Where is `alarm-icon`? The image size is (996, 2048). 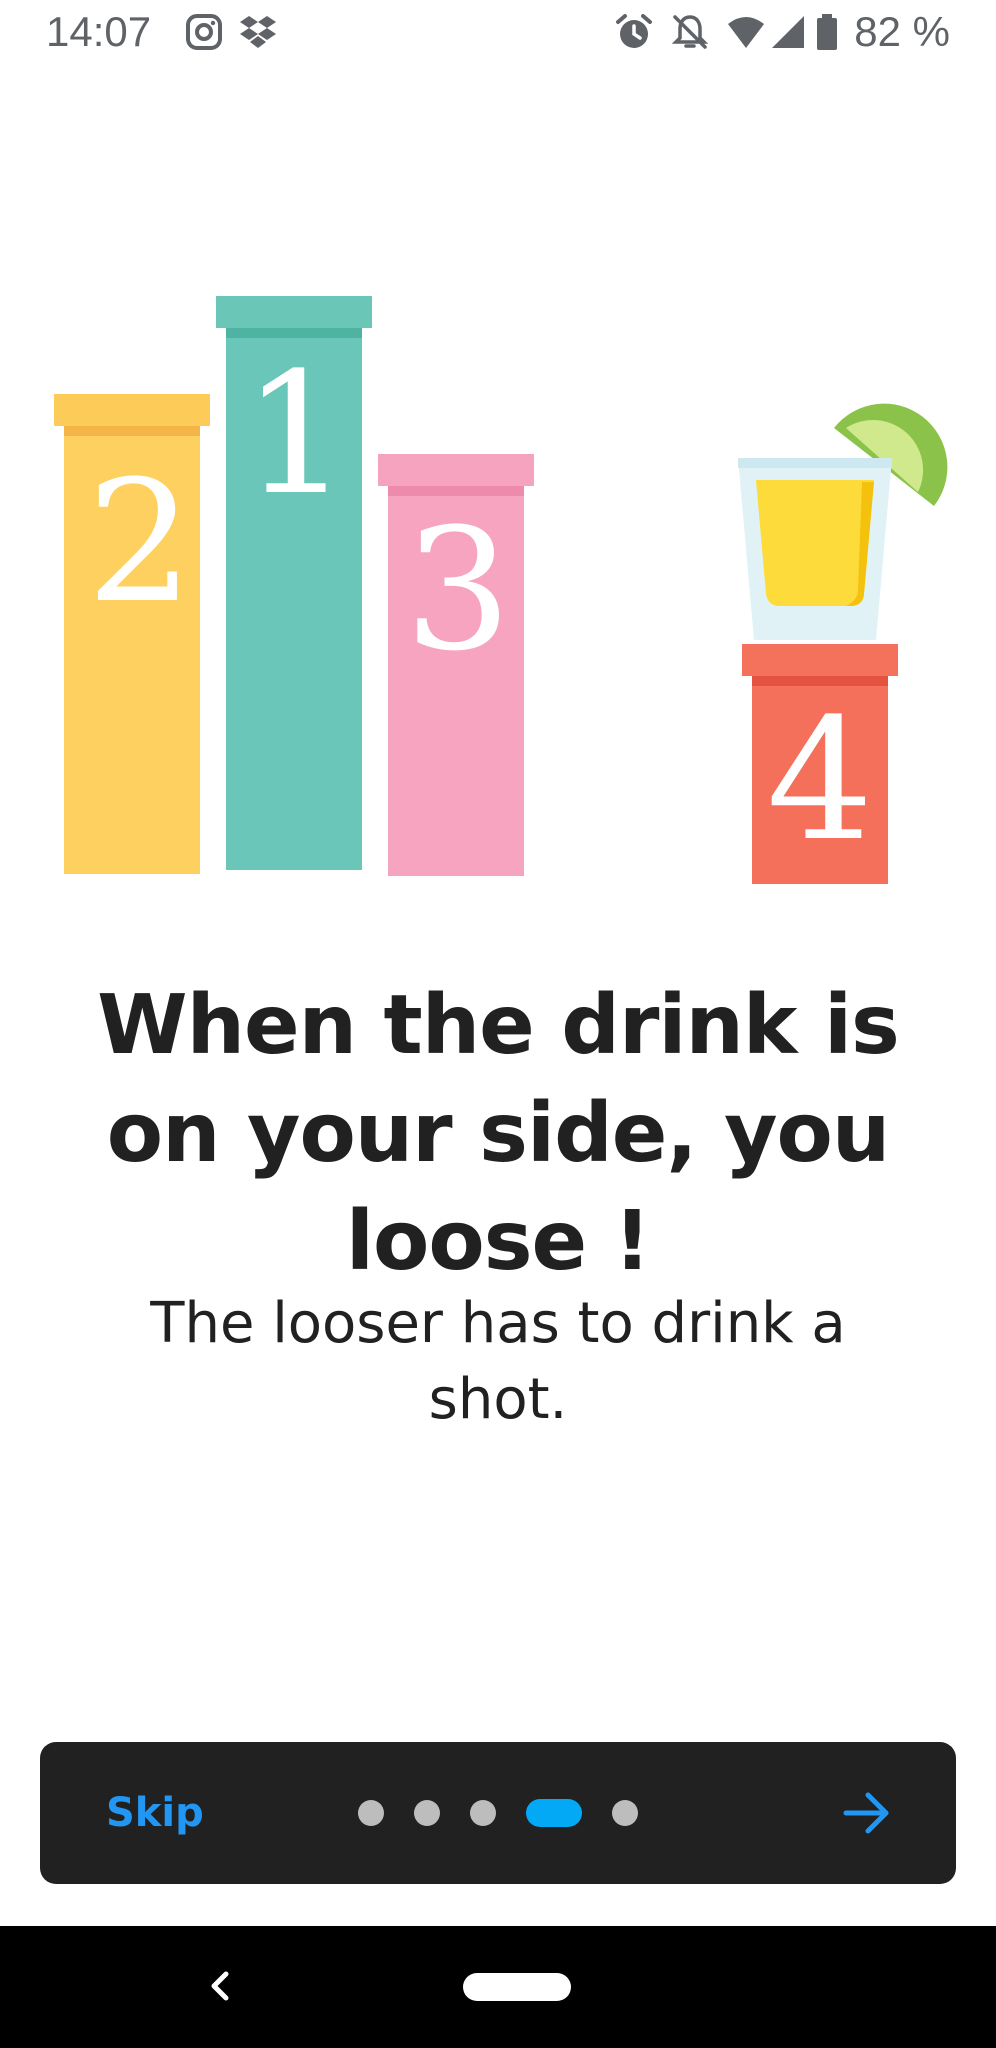
alarm-icon is located at coordinates (634, 31).